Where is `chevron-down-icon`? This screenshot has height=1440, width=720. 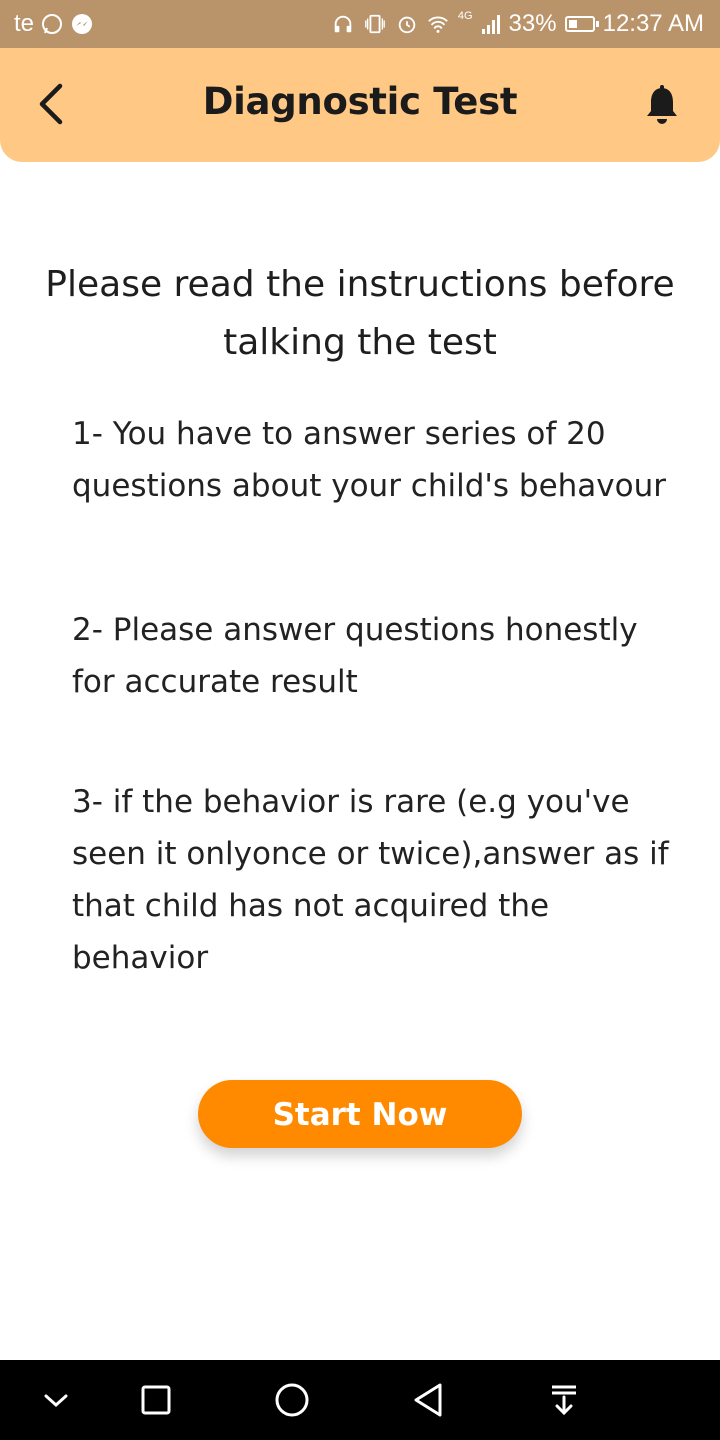
chevron-down-icon is located at coordinates (56, 1401).